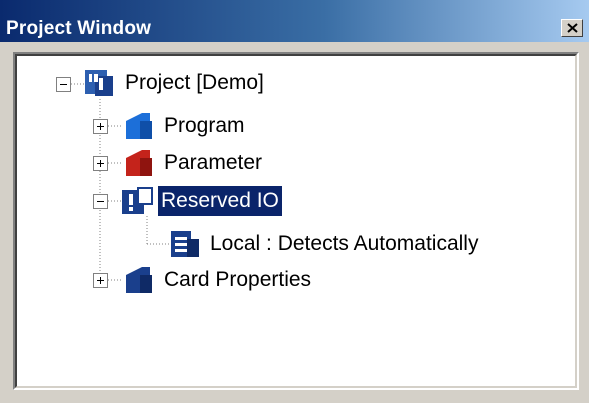 This screenshot has width=589, height=403. I want to click on reserved-io-icon, so click(137, 200).